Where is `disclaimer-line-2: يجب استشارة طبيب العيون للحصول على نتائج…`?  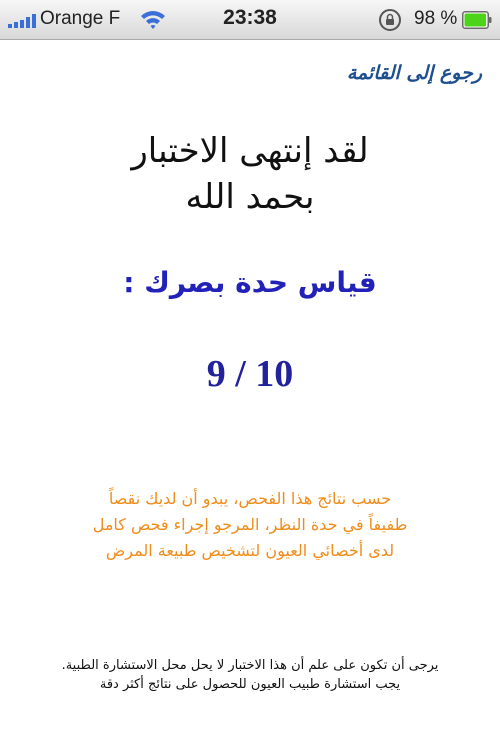
disclaimer-line-2: يجب استشارة طبيب العيون للحصول على نتائج… is located at coordinates (250, 684).